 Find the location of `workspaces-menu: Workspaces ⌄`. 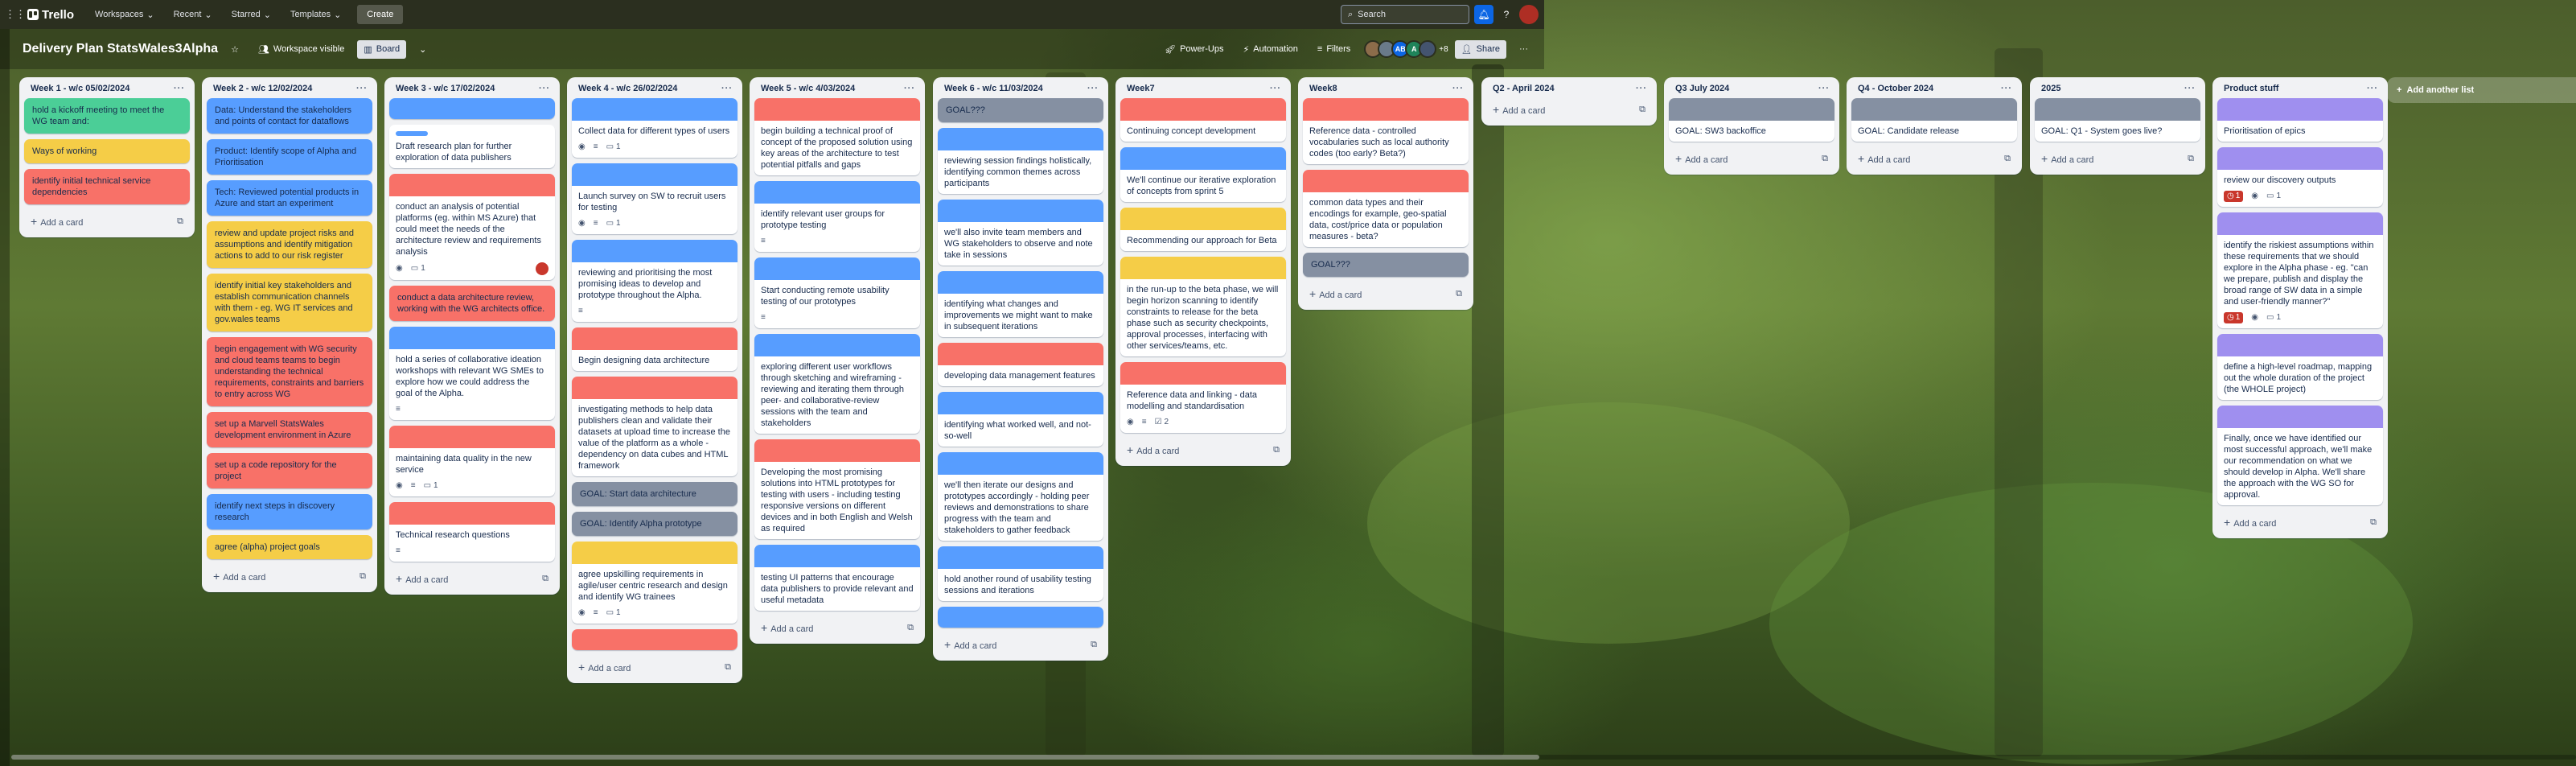

workspaces-menu: Workspaces ⌄ is located at coordinates (124, 15).